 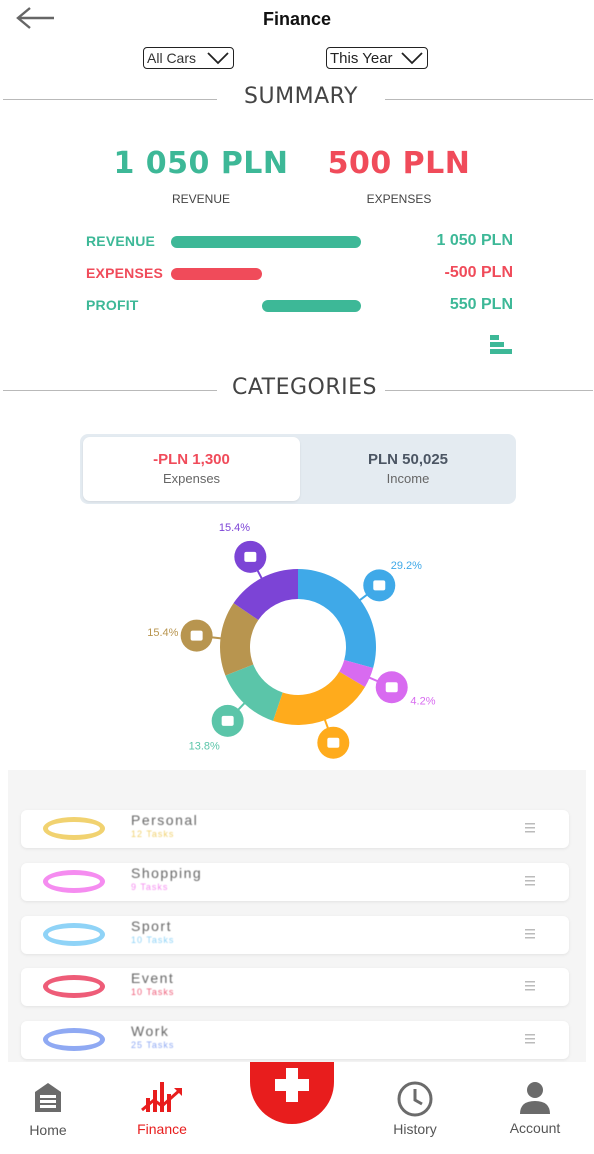 I want to click on home-icon-glyph, so click(x=196, y=635).